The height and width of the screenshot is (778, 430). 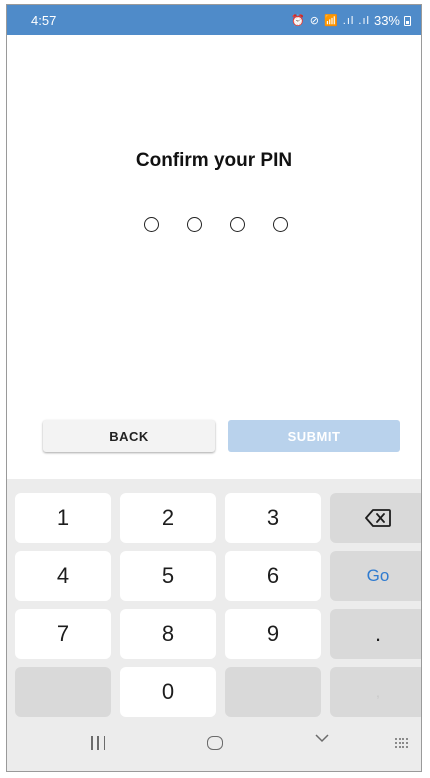 I want to click on key-5: 5, so click(x=168, y=576).